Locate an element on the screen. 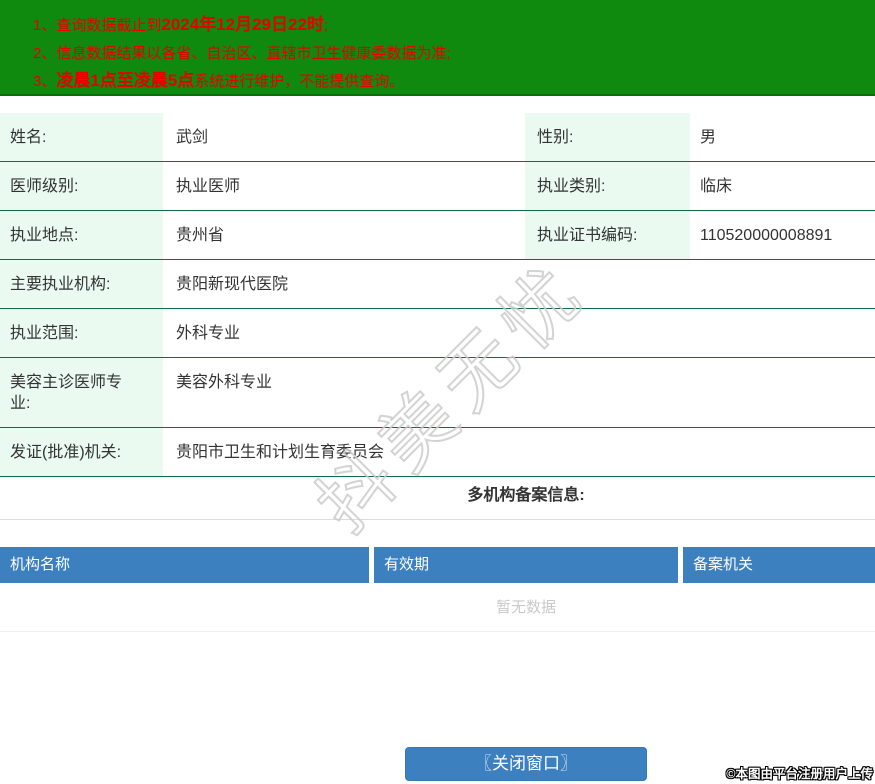  label-practice-location: 执业地点: is located at coordinates (81, 235).